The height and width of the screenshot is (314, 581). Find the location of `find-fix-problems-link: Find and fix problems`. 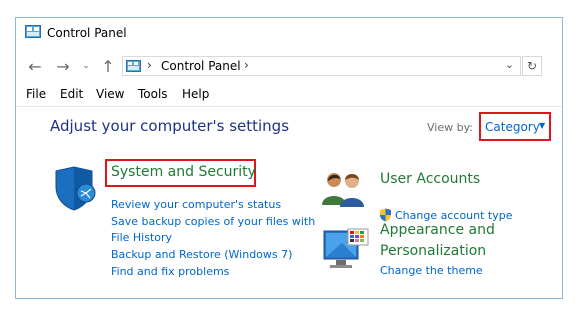

find-fix-problems-link: Find and fix problems is located at coordinates (170, 271).